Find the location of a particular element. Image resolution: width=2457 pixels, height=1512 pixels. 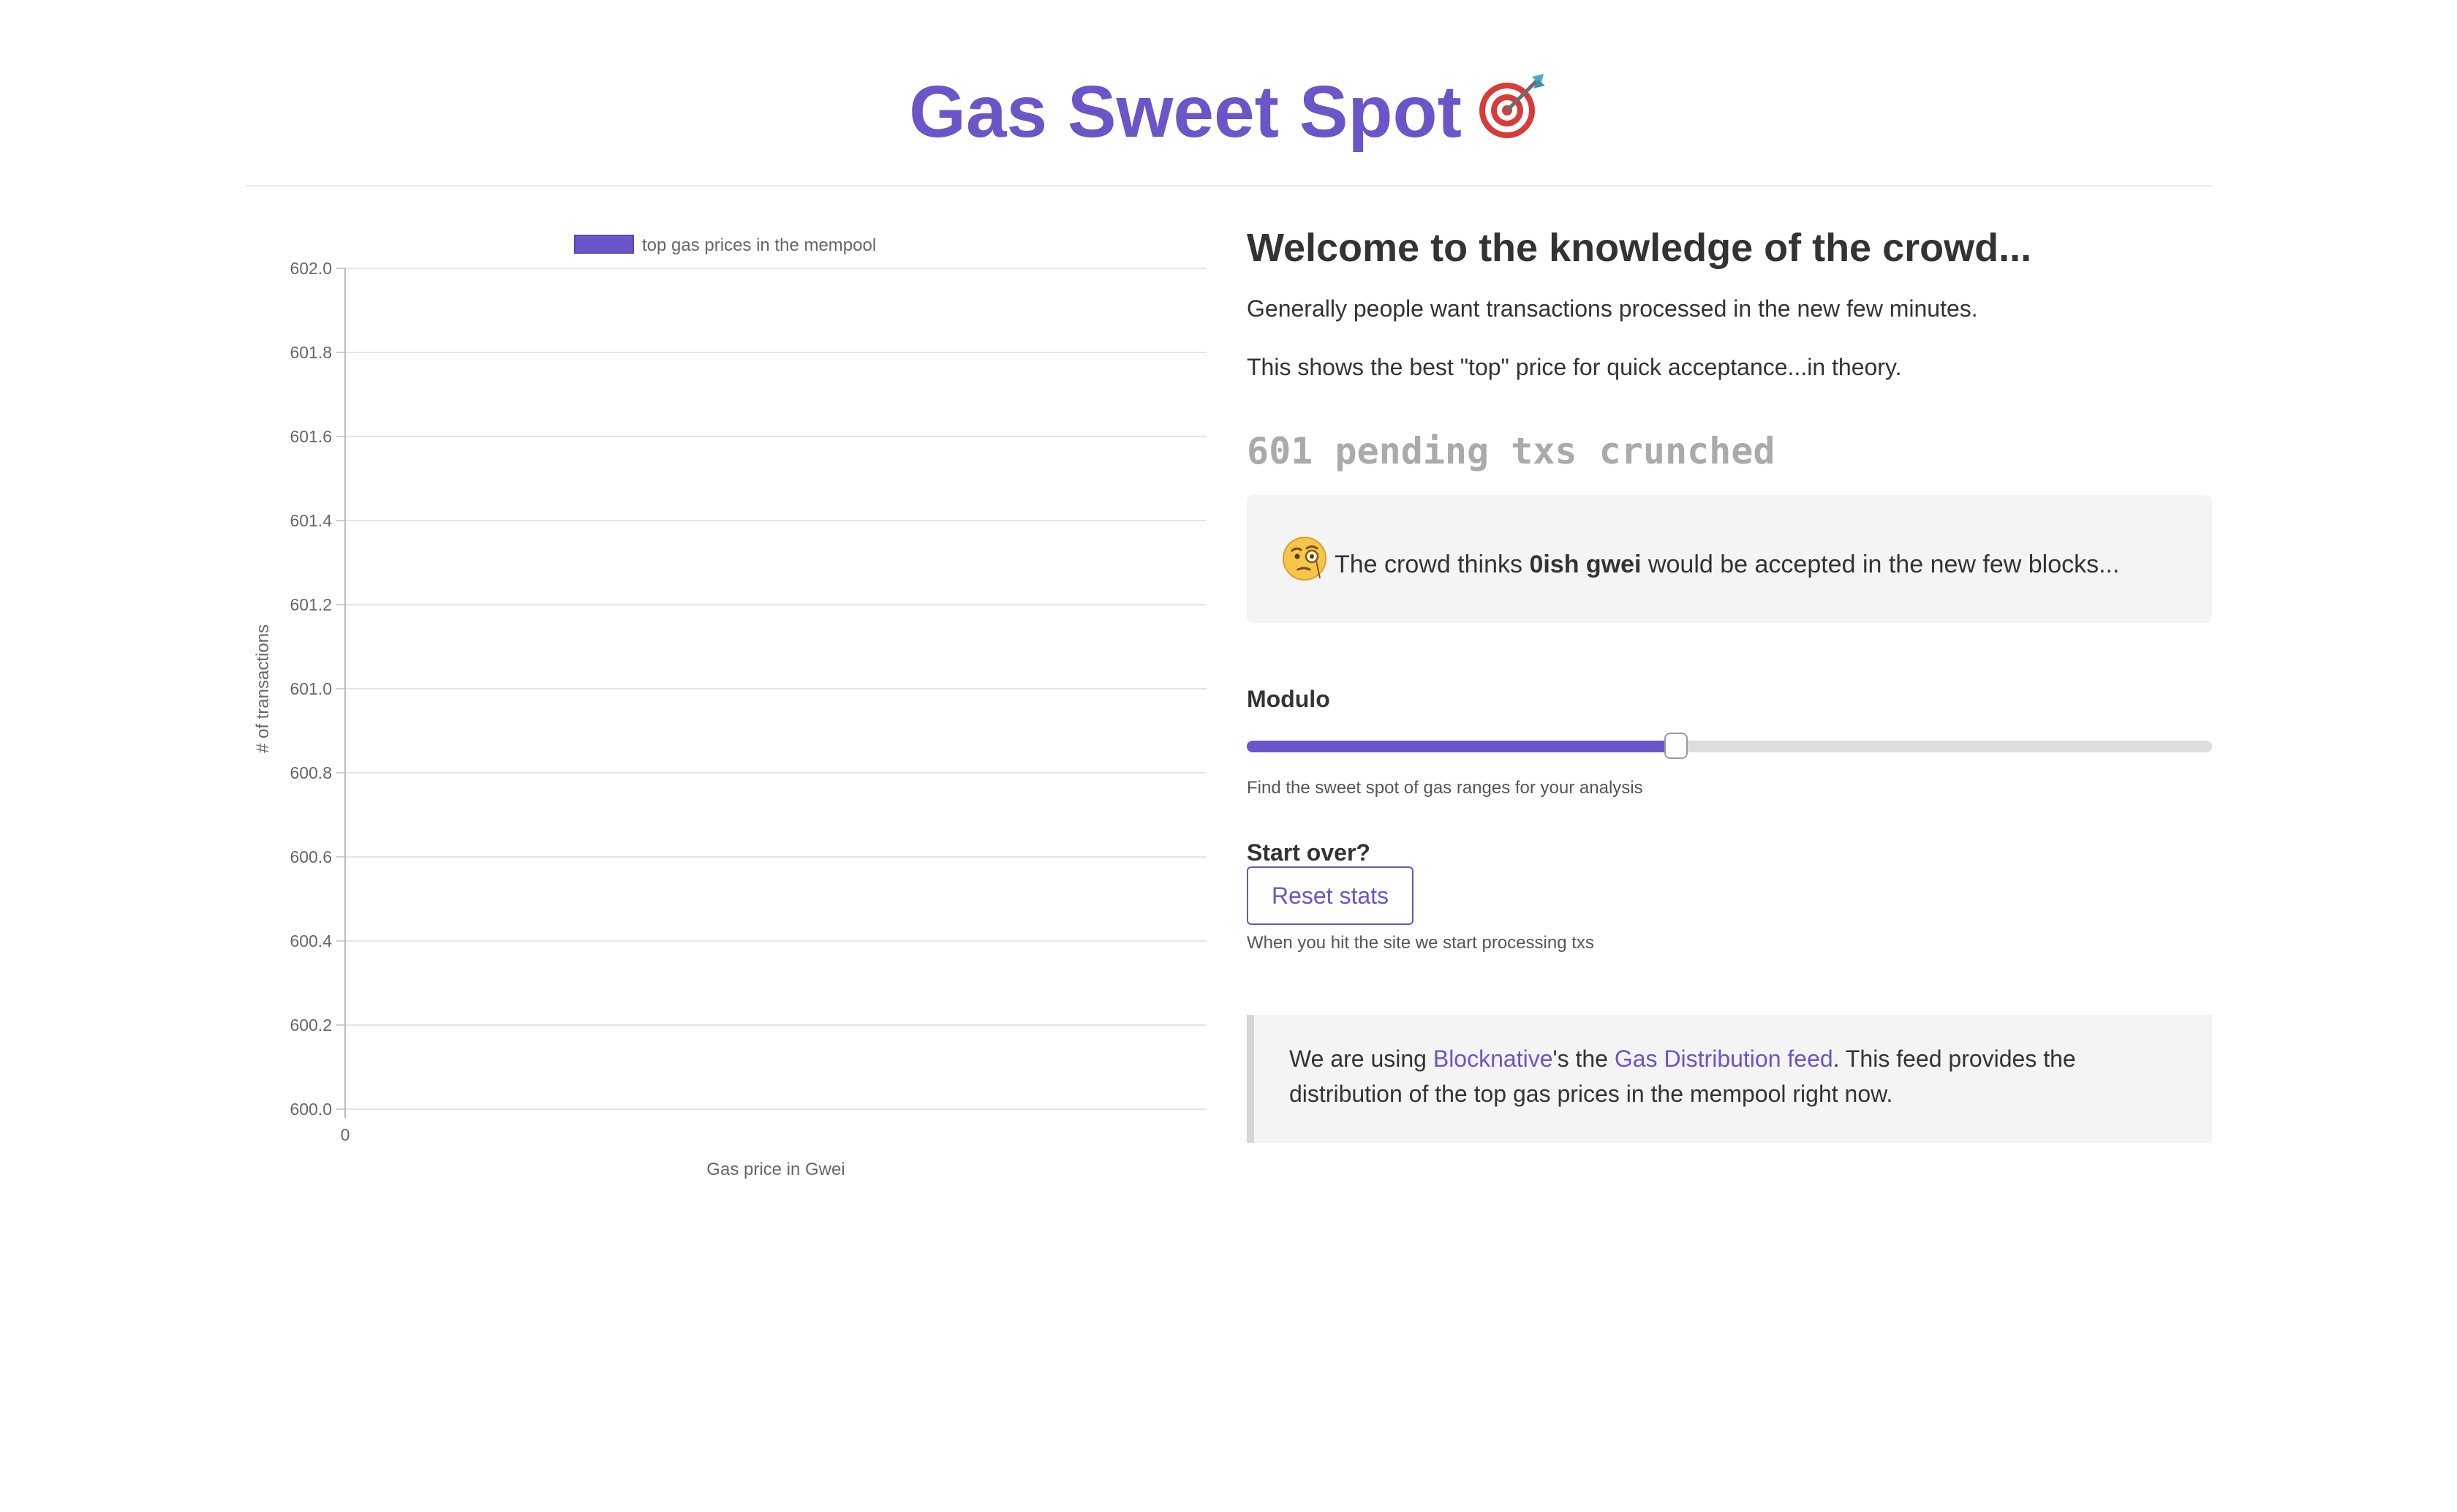

legend-label: top gas prices in the mempool is located at coordinates (759, 245).